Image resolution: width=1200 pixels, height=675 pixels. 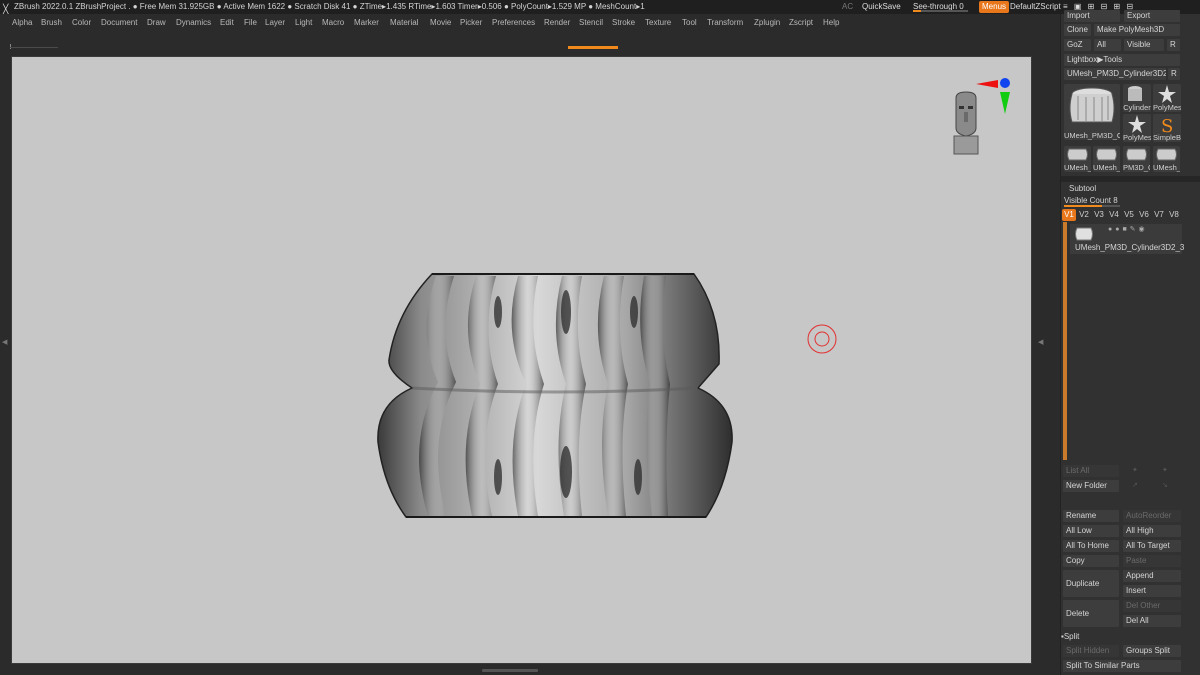 I want to click on copy-button: Copy, so click(x=1091, y=561).